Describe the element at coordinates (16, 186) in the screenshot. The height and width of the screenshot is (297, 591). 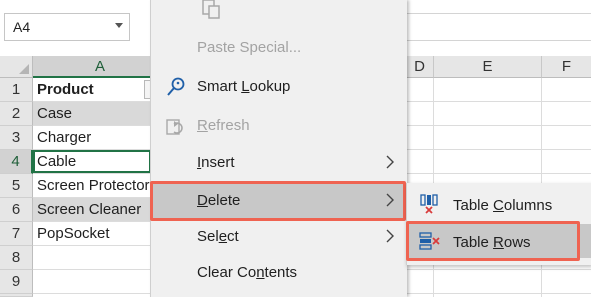
I see `row-header-5: 5` at that location.